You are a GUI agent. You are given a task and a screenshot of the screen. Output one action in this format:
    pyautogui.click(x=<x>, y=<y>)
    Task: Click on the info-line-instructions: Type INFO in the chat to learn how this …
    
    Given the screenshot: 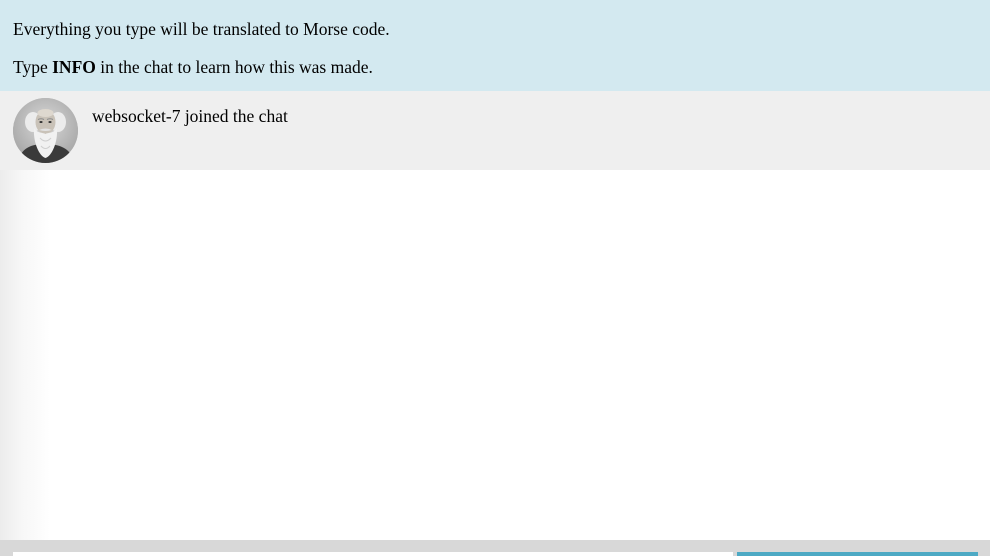 What is the action you would take?
    pyautogui.click(x=193, y=67)
    